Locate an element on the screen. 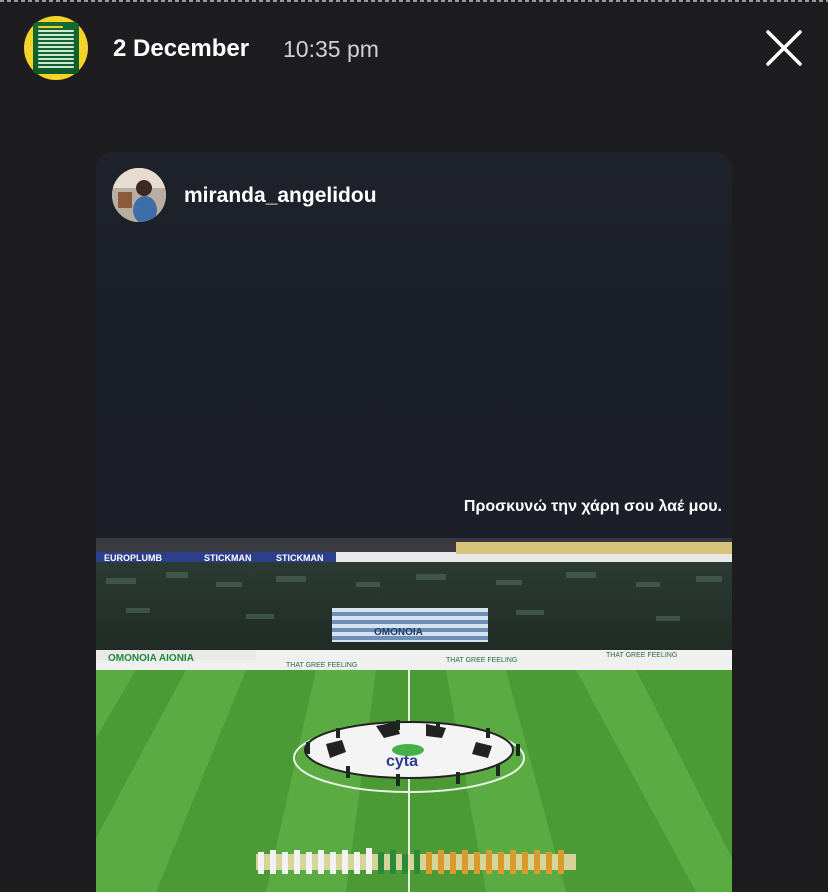 The height and width of the screenshot is (892, 828). banner-europlumb: EUROPLUMB is located at coordinates (133, 558).